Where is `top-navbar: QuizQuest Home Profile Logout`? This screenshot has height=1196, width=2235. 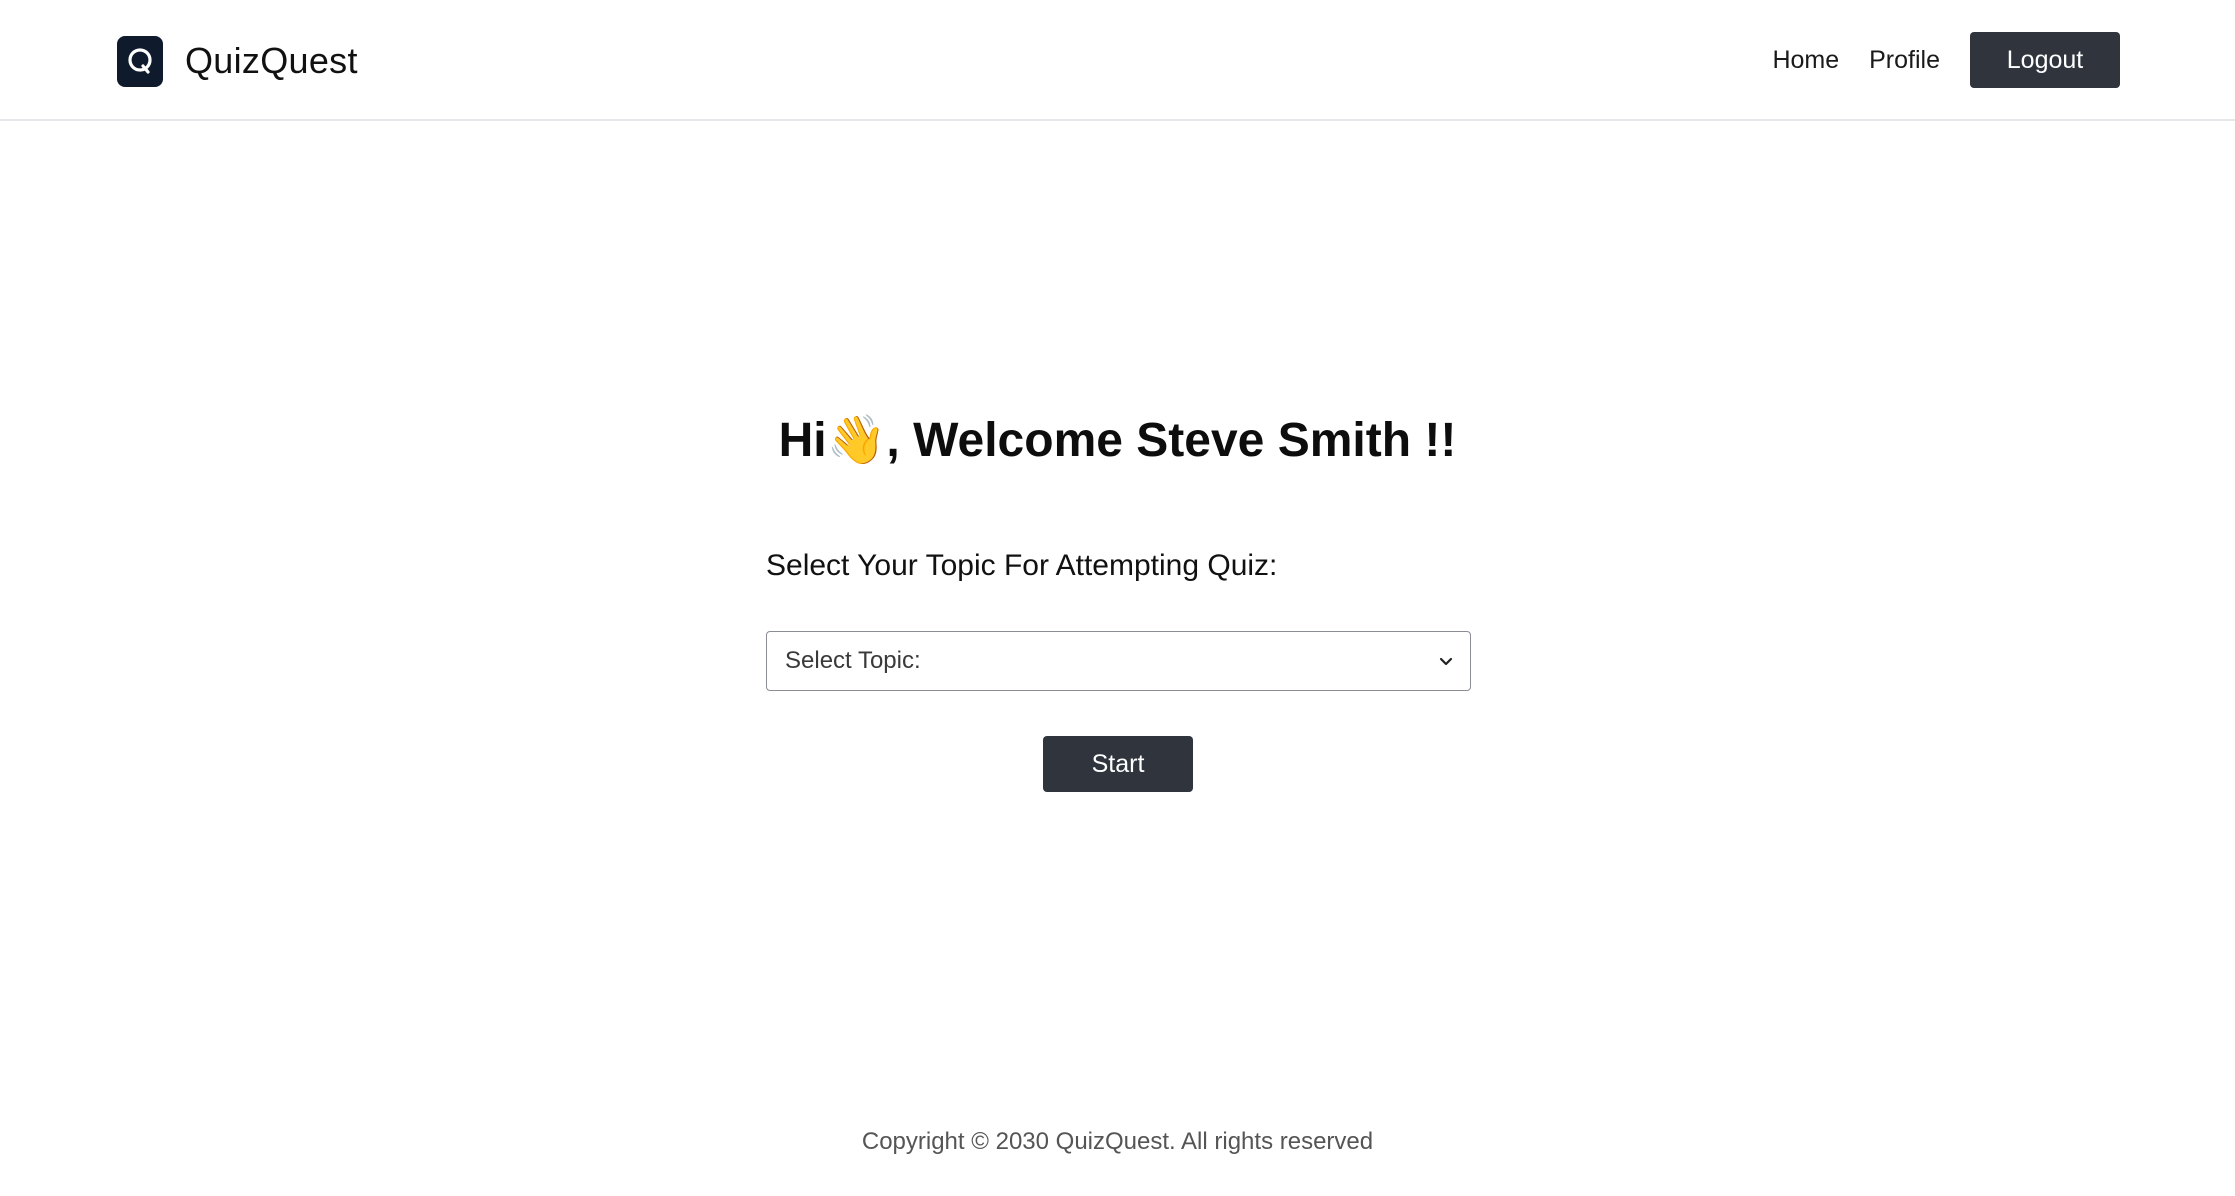 top-navbar: QuizQuest Home Profile Logout is located at coordinates (1117, 60).